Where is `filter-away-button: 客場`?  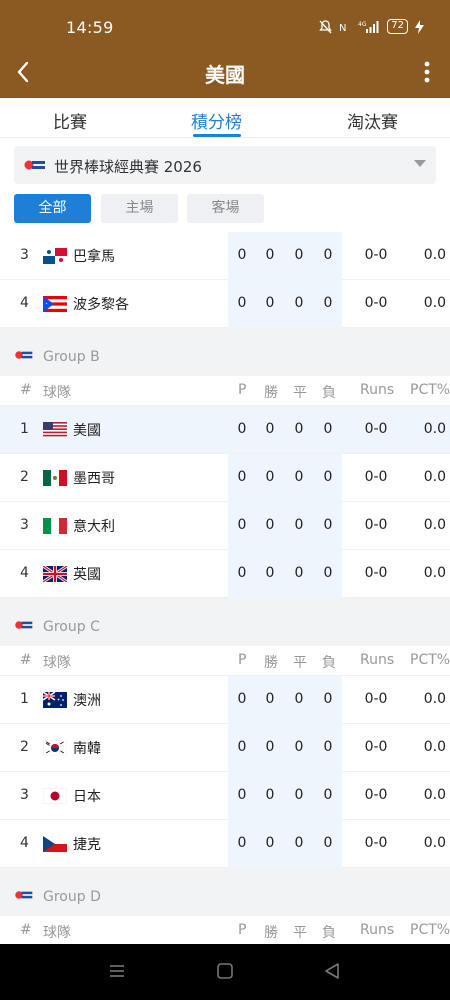
filter-away-button: 客場 is located at coordinates (225, 208).